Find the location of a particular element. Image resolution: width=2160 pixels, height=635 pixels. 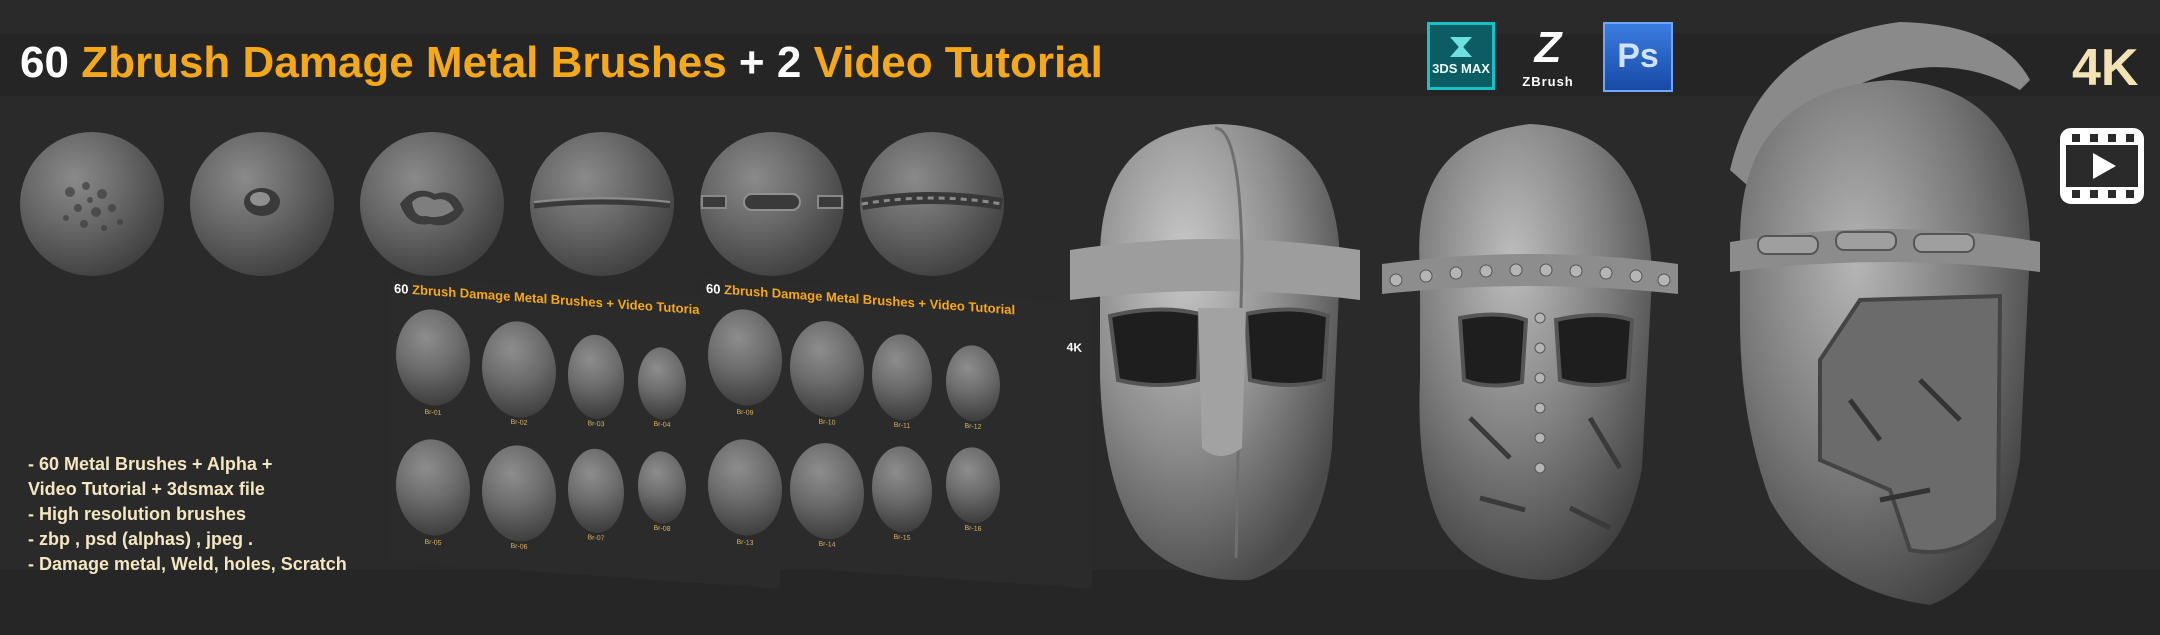

3dsmax-logo: 3DS MAX is located at coordinates (1461, 56).